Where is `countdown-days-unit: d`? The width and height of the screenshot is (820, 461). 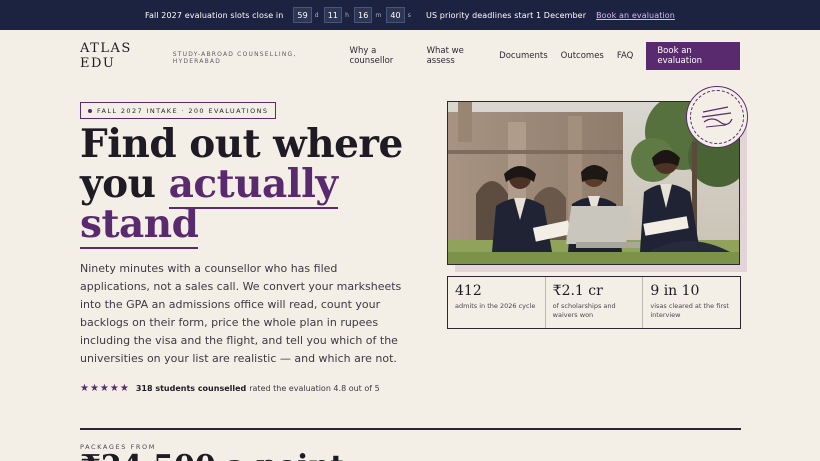 countdown-days-unit: d is located at coordinates (316, 15).